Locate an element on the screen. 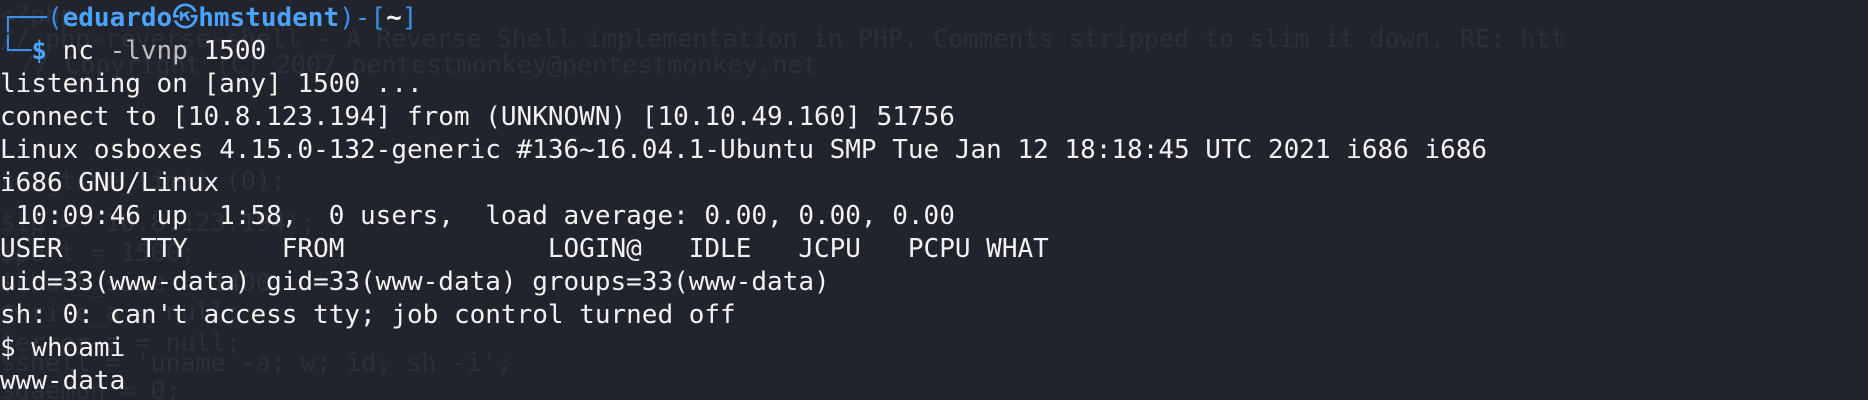 This screenshot has width=1868, height=400. command-name: nc is located at coordinates (78, 51).